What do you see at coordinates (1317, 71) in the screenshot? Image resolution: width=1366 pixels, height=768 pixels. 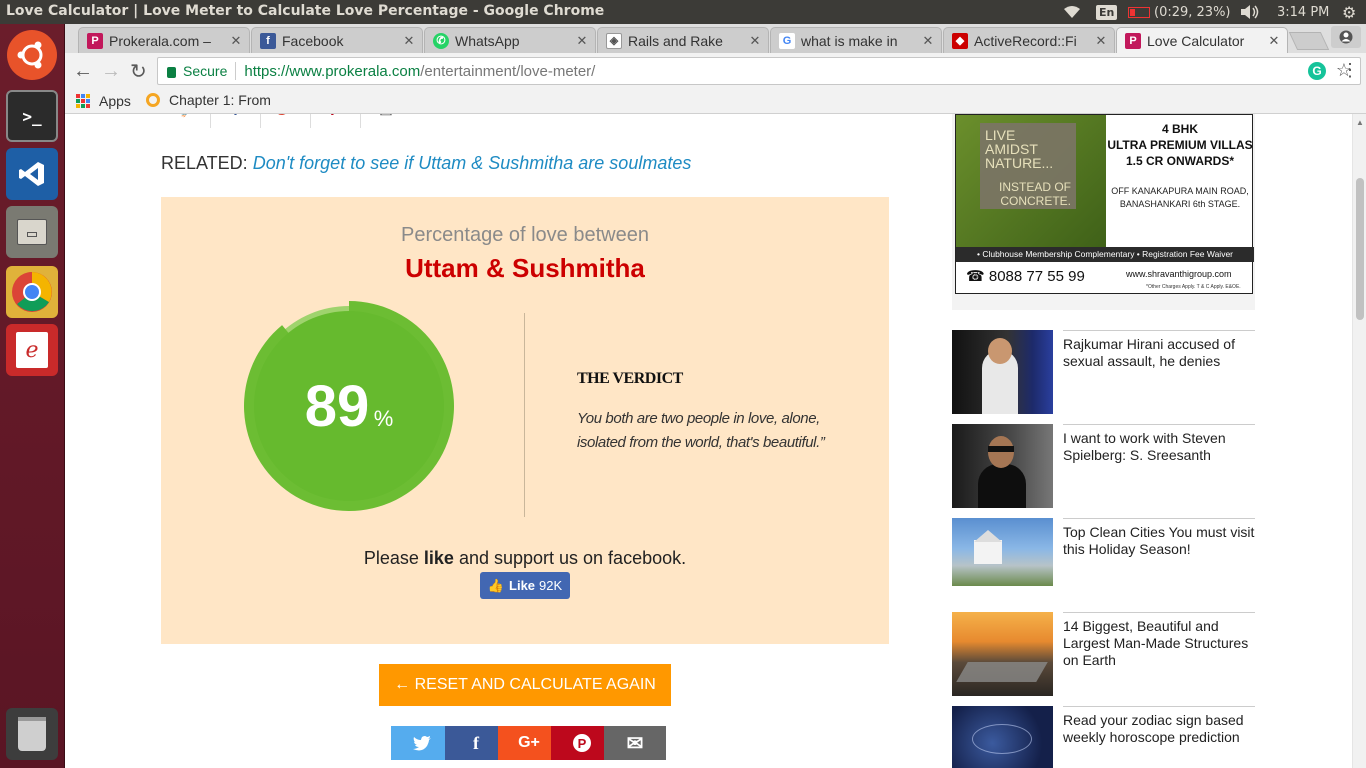 I see `grammarly-extension-icon: G` at bounding box center [1317, 71].